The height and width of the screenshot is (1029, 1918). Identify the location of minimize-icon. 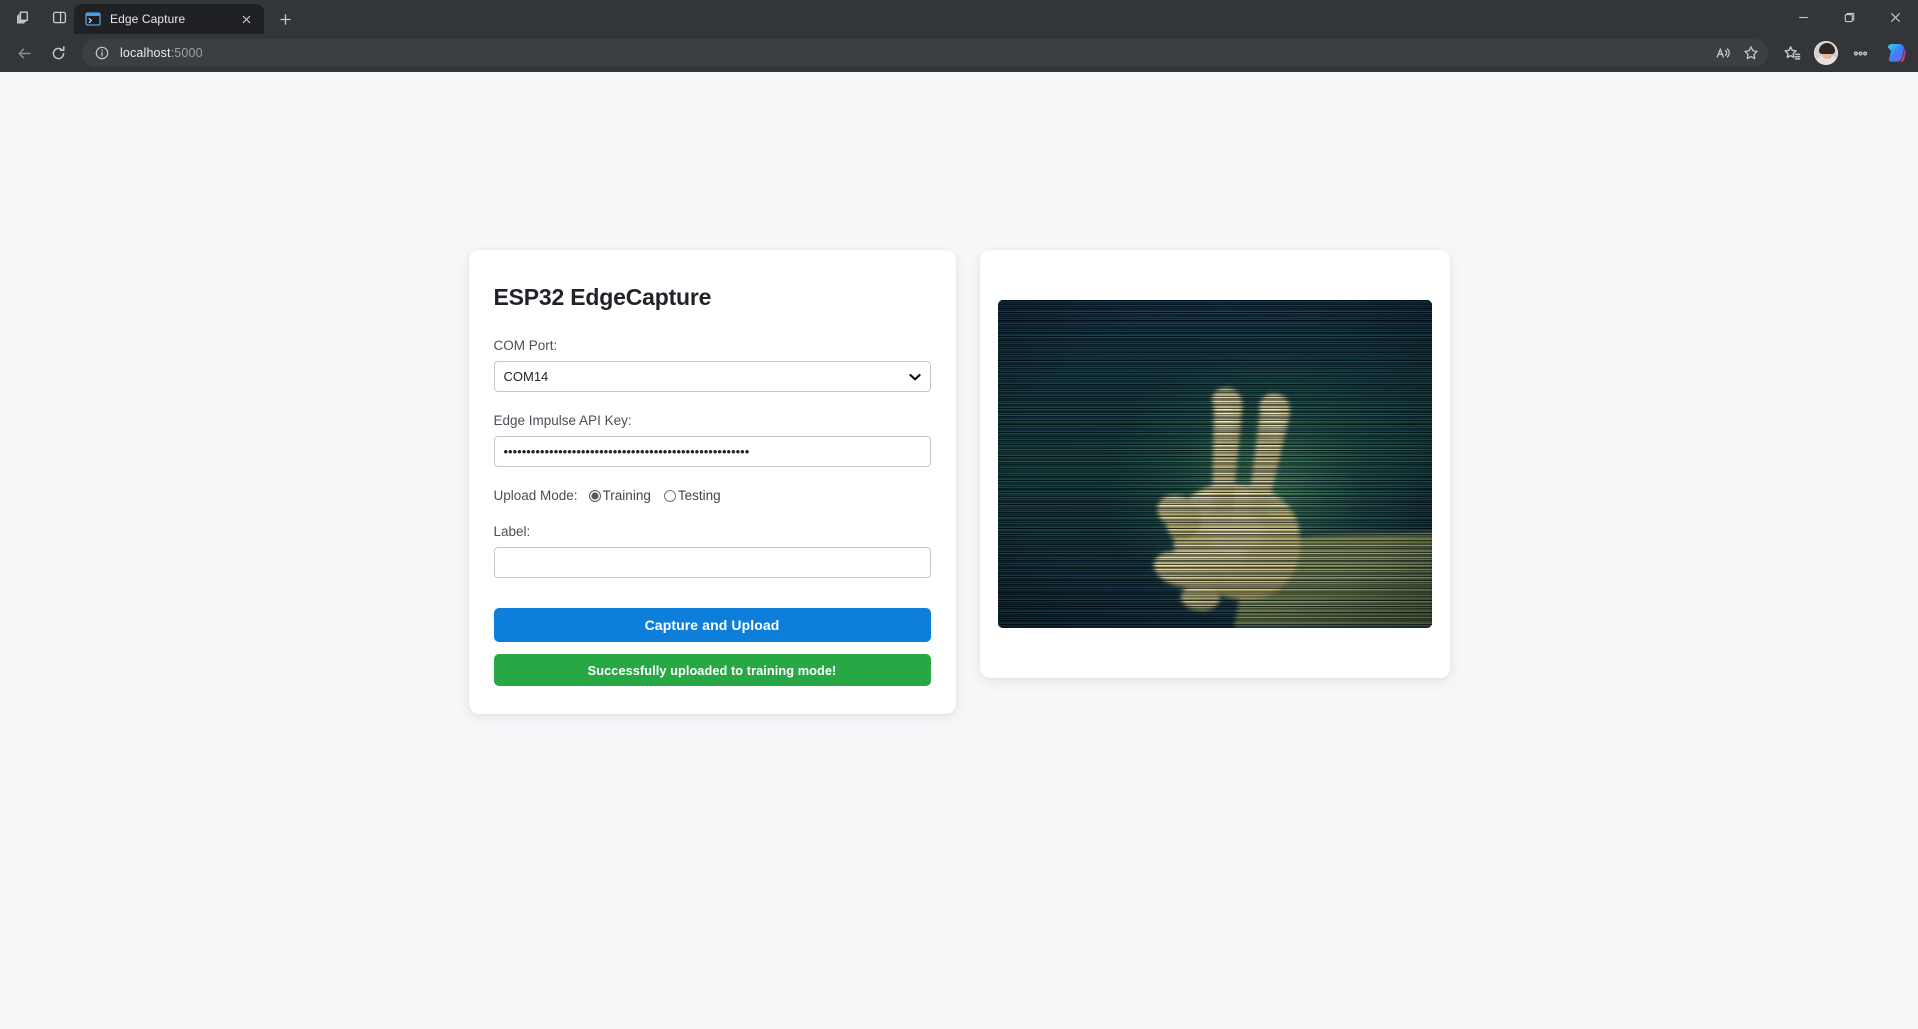
(1803, 17).